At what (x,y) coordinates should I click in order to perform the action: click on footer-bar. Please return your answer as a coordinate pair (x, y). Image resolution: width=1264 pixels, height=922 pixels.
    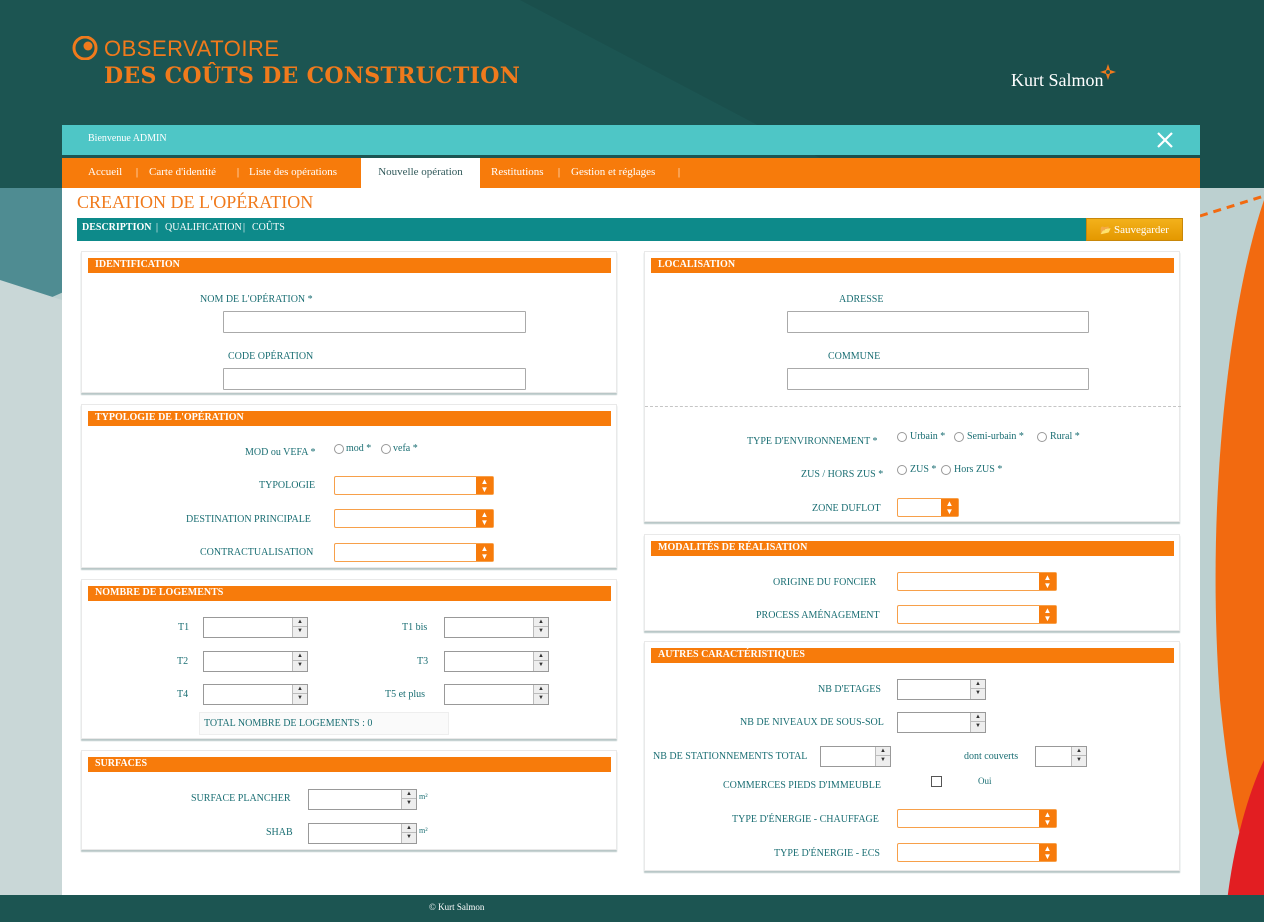
    Looking at the image, I should click on (632, 908).